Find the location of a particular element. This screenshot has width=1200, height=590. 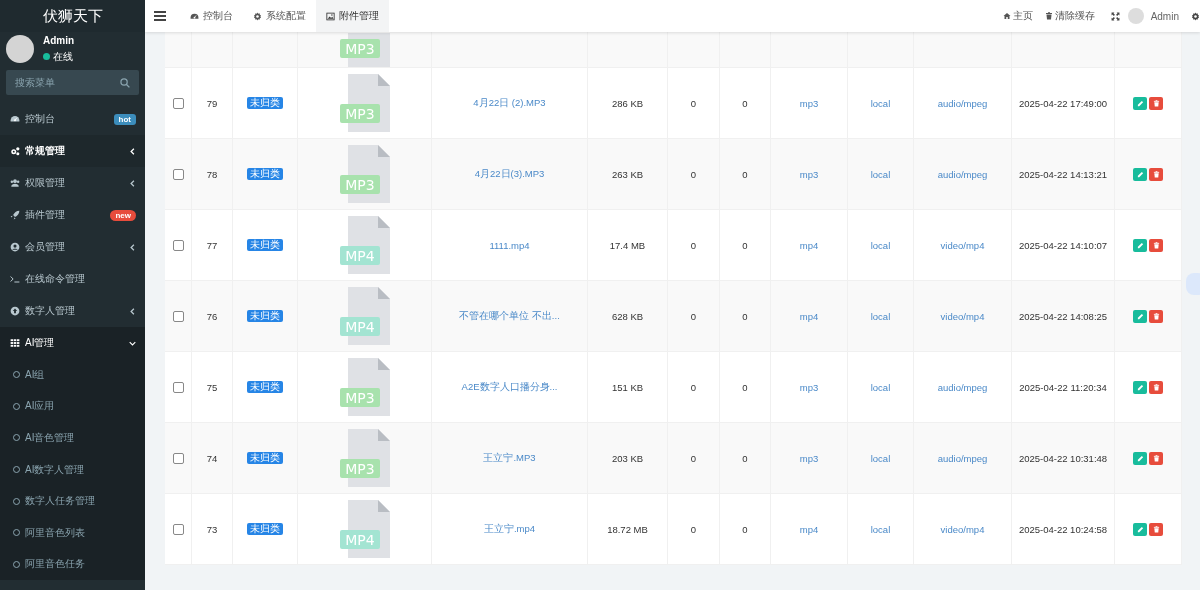

trash-icon is located at coordinates (1156, 458).